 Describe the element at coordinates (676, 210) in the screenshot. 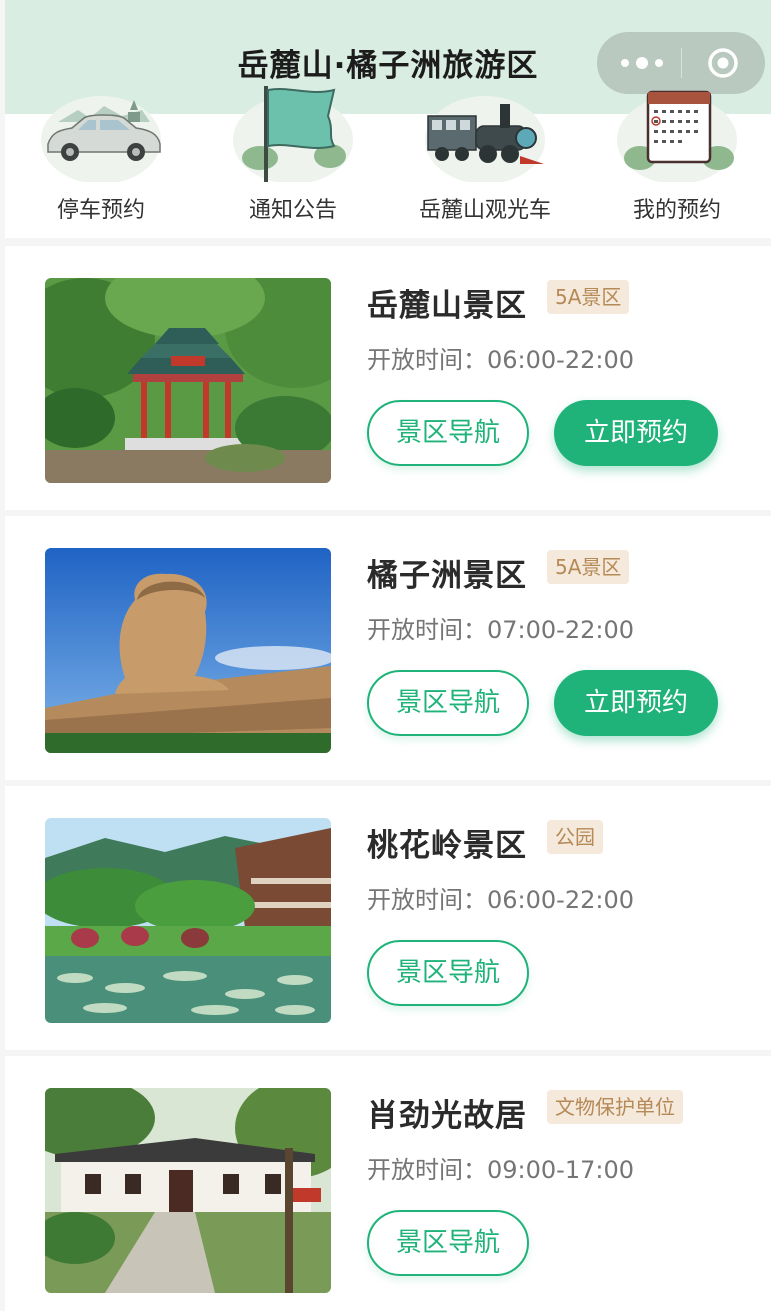

I see `quick-link-label: 我的预约` at that location.